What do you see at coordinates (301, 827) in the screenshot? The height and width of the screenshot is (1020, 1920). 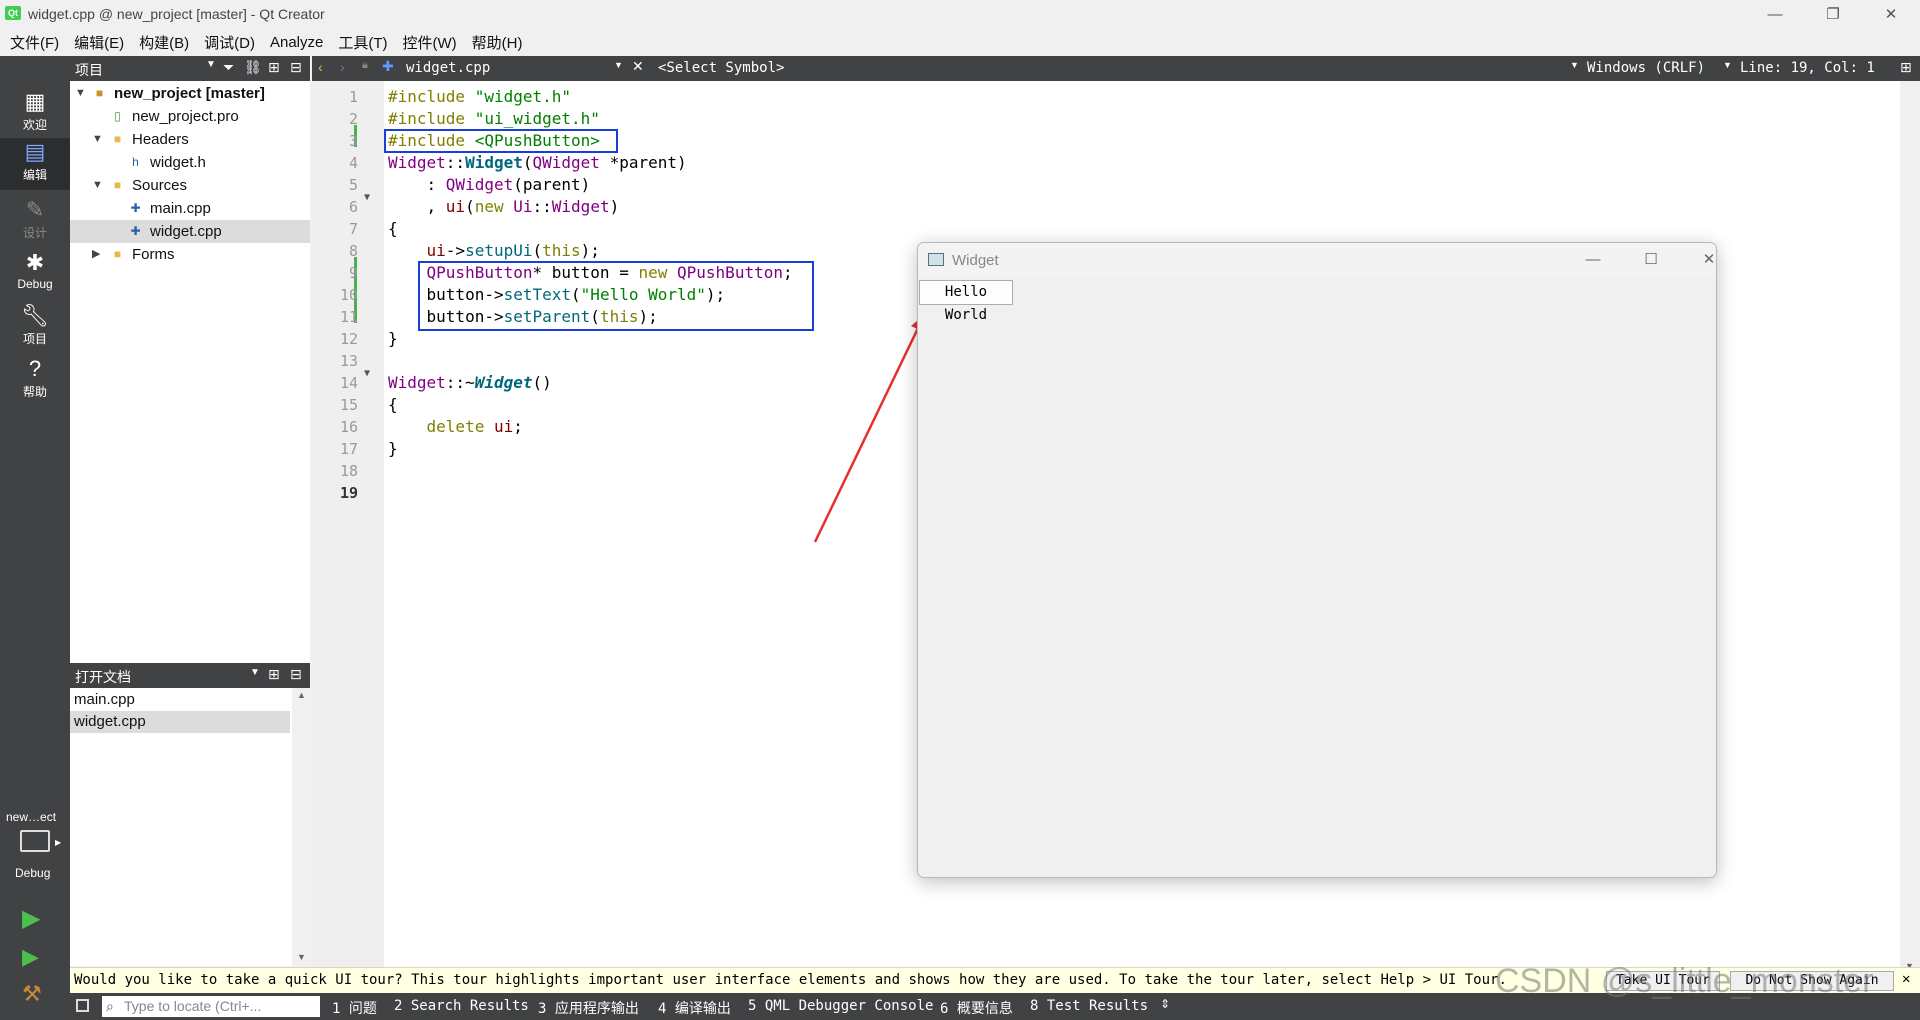 I see `scrollbar: ▲ ▼` at bounding box center [301, 827].